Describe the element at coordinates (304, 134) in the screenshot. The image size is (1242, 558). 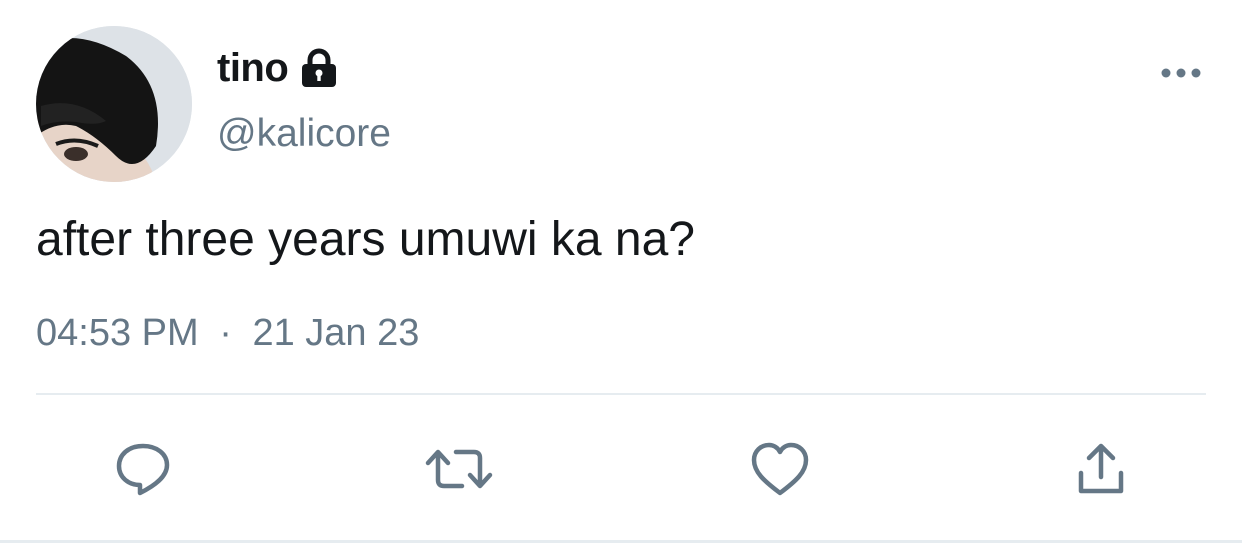
I see `user-handle: @kalicore` at that location.